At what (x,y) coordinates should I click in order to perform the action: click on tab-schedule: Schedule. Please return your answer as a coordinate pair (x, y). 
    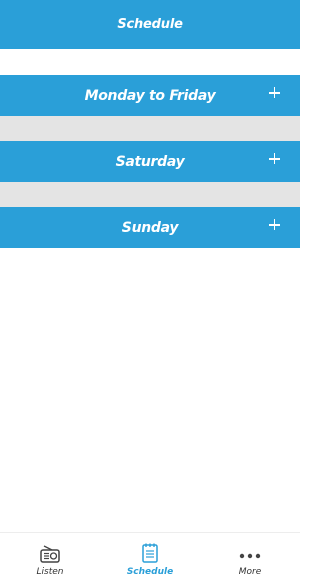
    Looking at the image, I should click on (150, 558).